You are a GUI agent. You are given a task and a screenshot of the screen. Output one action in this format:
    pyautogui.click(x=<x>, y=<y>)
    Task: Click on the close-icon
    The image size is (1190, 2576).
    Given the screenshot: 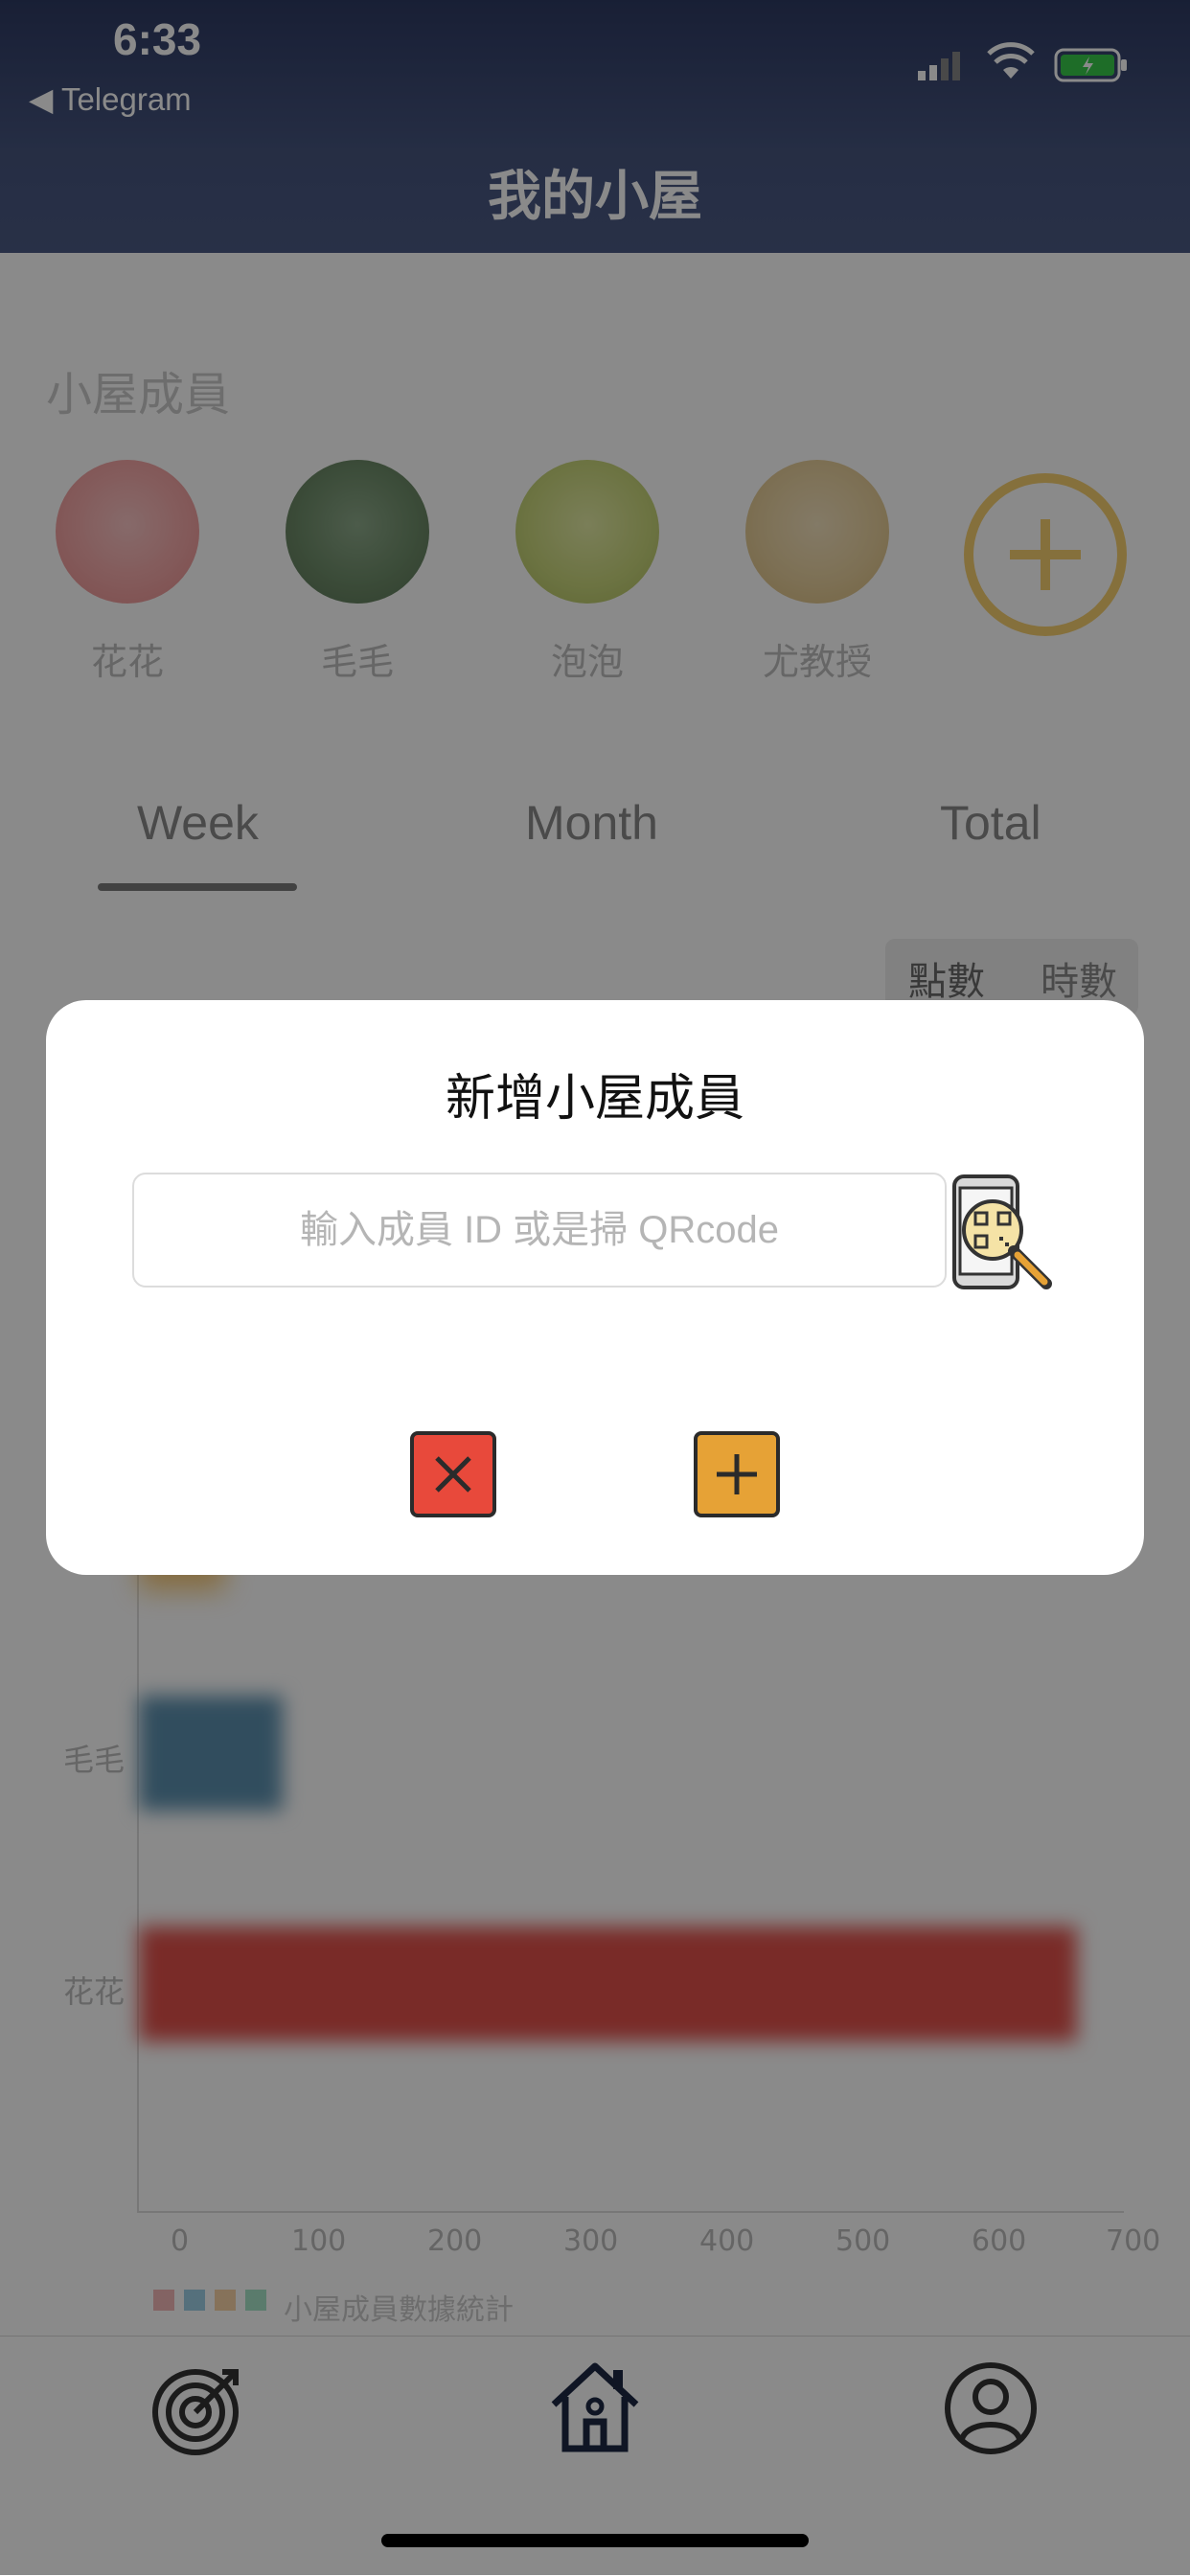 What is the action you would take?
    pyautogui.click(x=453, y=1474)
    